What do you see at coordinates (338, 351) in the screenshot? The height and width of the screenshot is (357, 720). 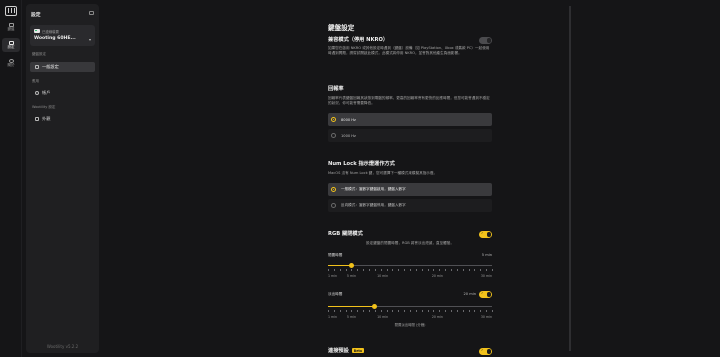 I see `preset-title: 連接預設` at bounding box center [338, 351].